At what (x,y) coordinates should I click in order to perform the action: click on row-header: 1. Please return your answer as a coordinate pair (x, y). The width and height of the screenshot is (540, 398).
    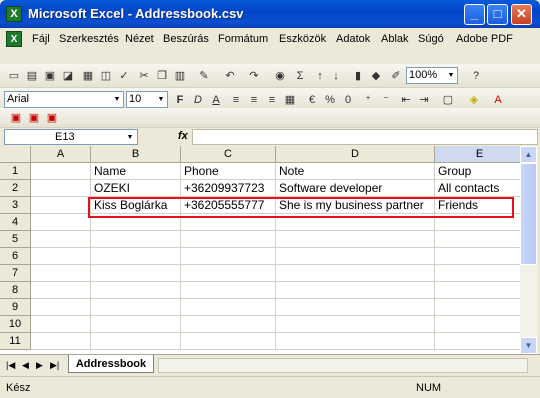
    Looking at the image, I should click on (15, 171).